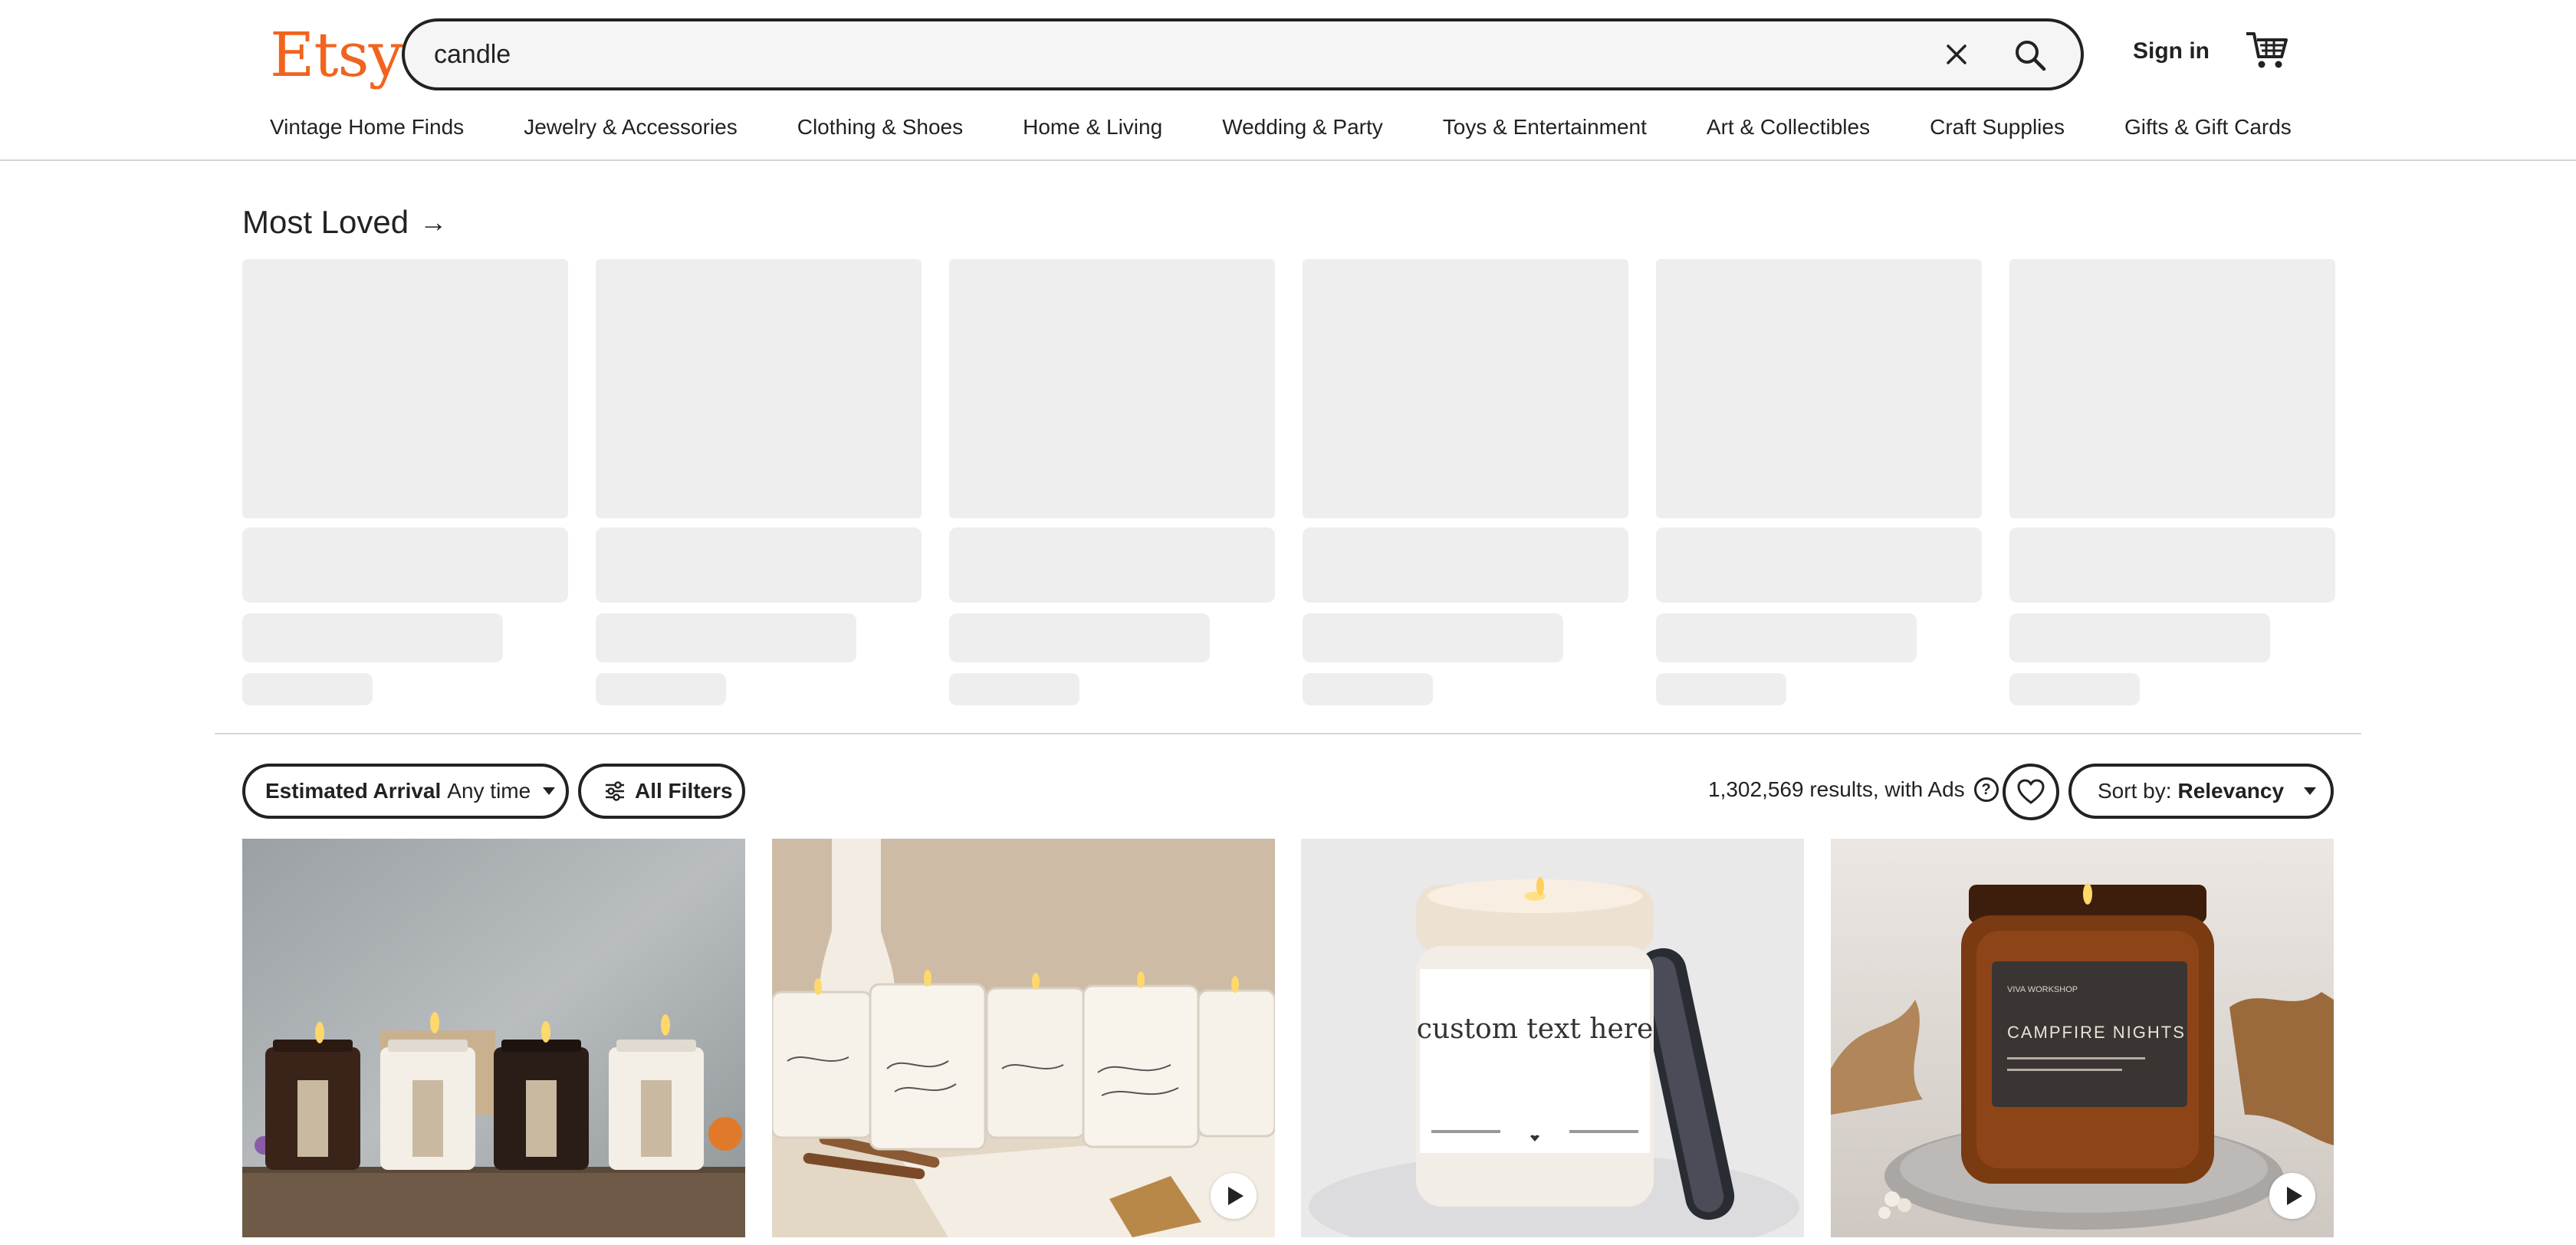  What do you see at coordinates (2171, 51) in the screenshot?
I see `sign-in-link: Sign in` at bounding box center [2171, 51].